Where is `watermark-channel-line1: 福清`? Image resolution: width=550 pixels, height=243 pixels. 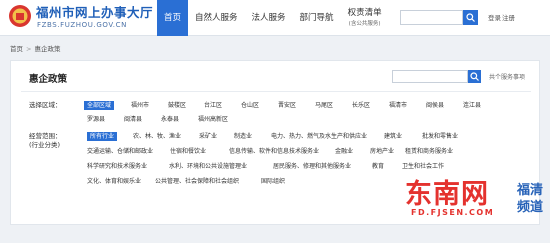
watermark-channel-line1: 福清 is located at coordinates (530, 190).